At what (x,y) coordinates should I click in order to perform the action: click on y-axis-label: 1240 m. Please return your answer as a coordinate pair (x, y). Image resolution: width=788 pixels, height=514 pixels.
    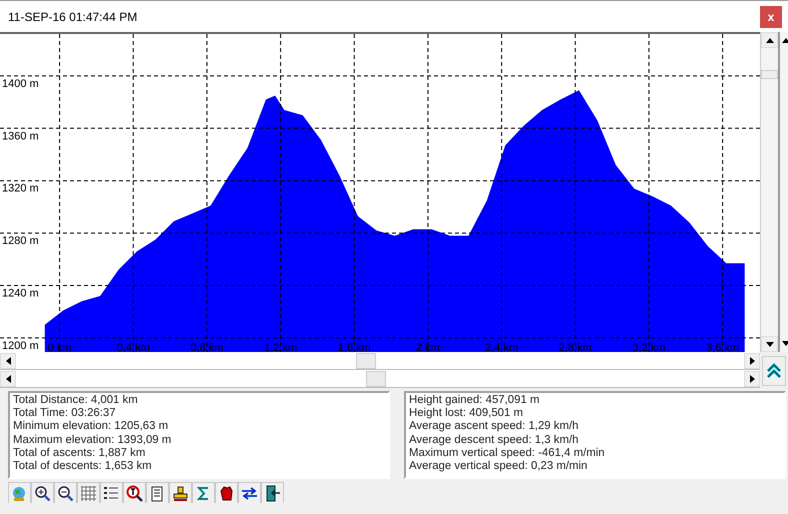
    Looking at the image, I should click on (20, 294).